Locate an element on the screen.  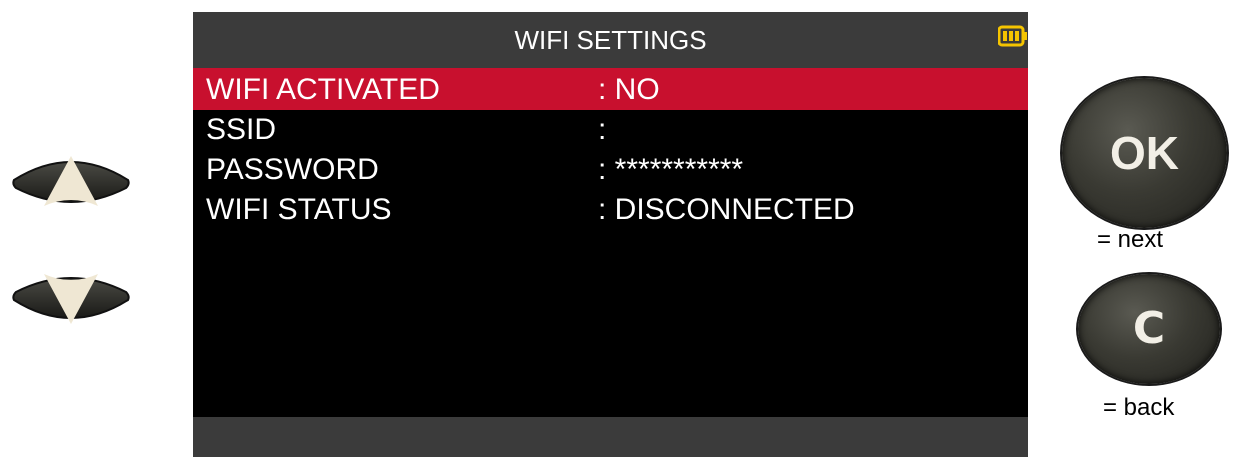
c-button: C is located at coordinates (1149, 329).